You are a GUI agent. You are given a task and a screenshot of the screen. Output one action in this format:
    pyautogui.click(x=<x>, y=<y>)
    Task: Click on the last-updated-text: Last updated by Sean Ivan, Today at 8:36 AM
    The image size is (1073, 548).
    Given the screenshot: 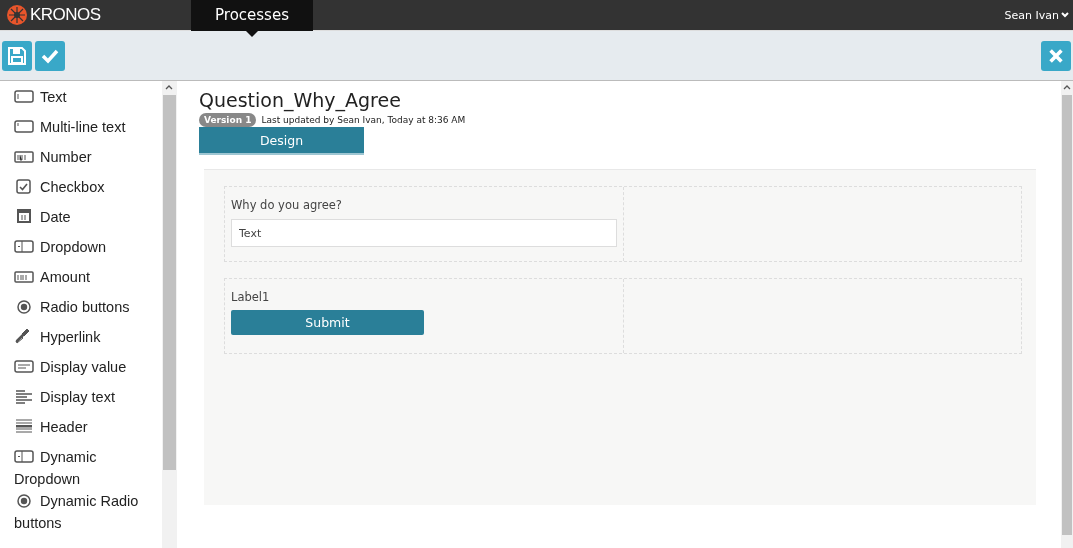 What is the action you would take?
    pyautogui.click(x=363, y=120)
    